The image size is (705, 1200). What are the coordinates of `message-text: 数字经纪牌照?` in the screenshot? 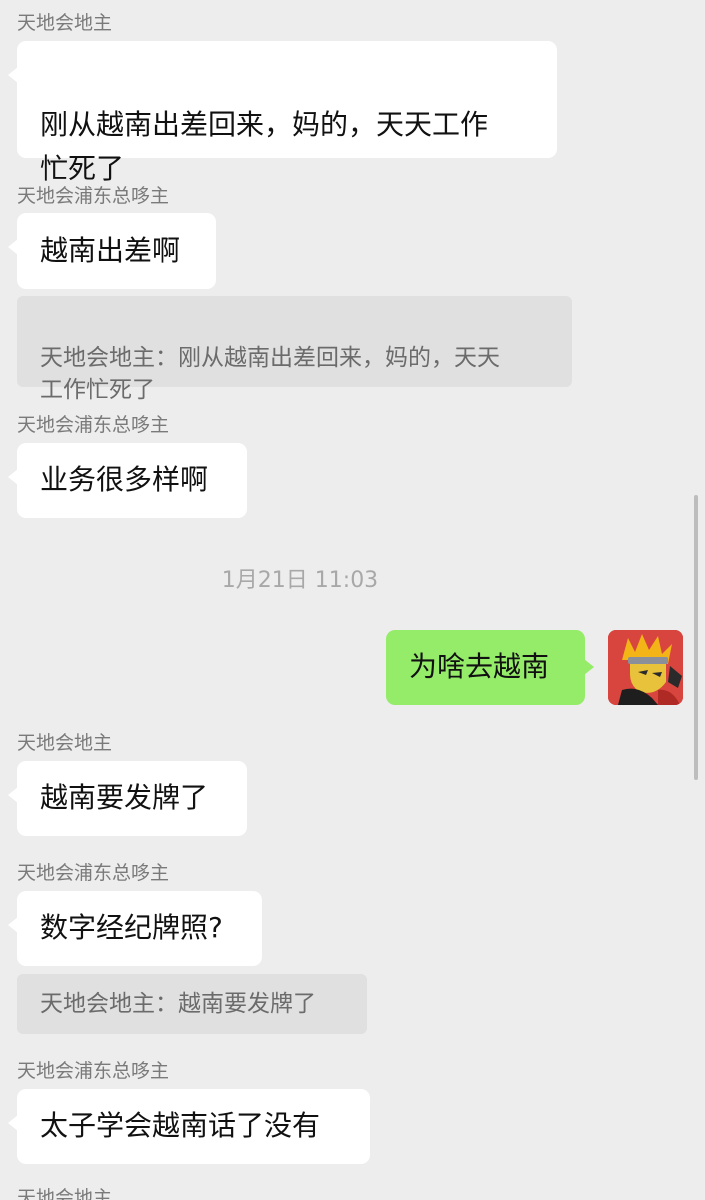 It's located at (131, 927).